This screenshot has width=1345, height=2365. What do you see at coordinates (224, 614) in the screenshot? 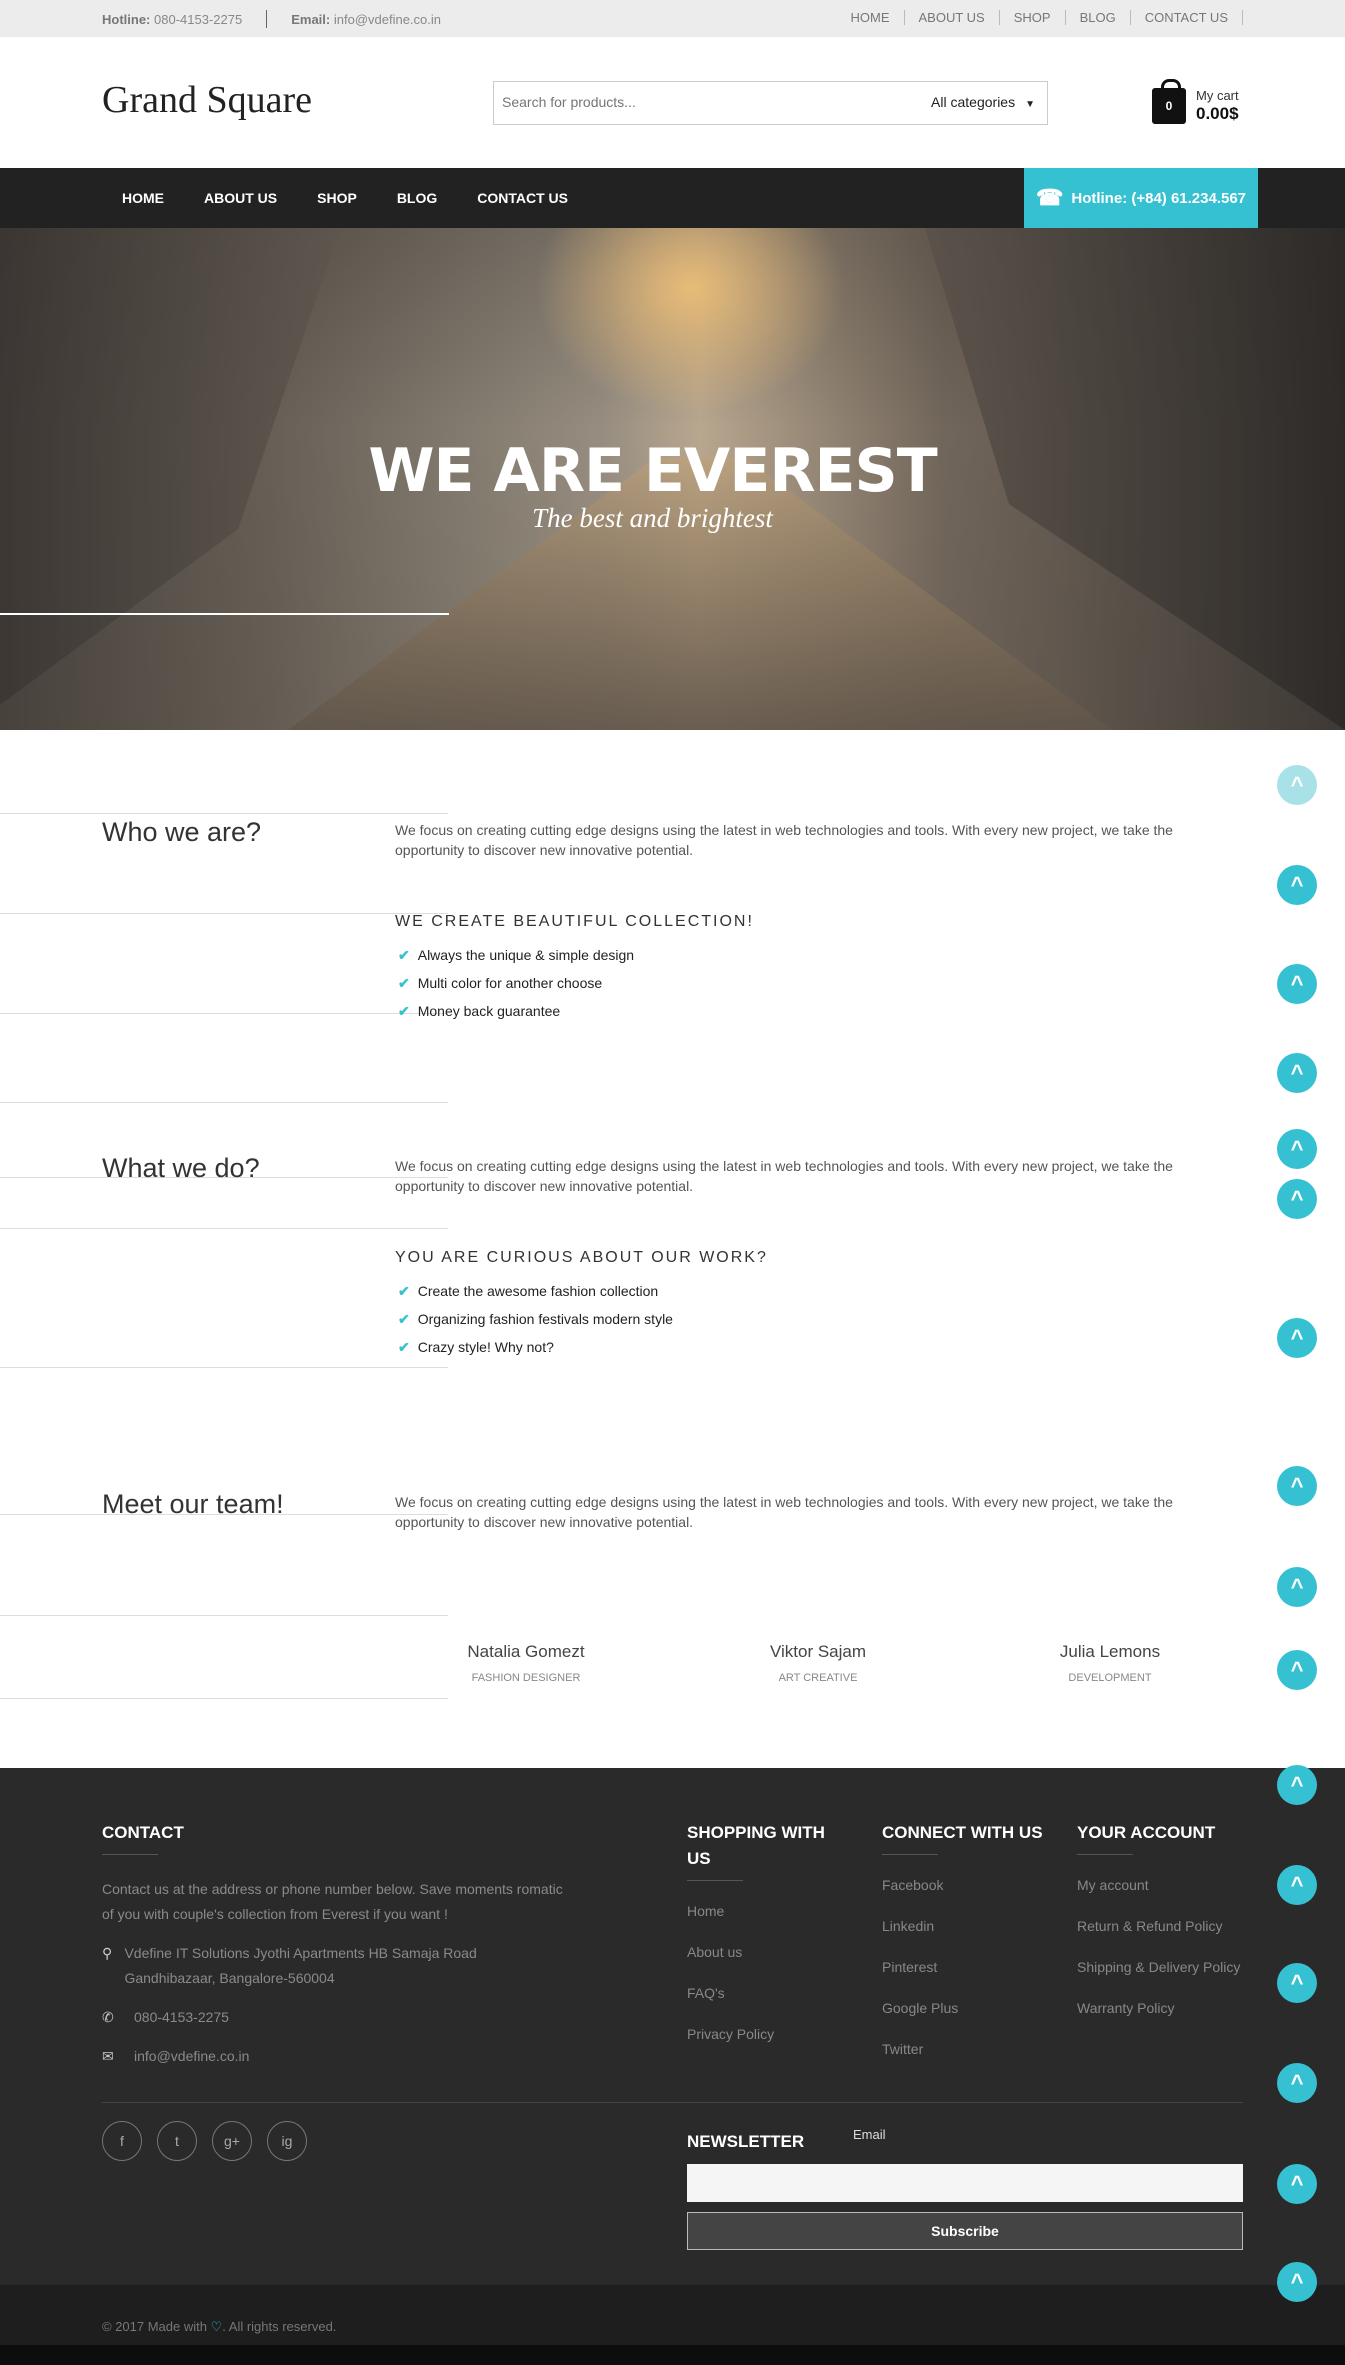
I see `hero-line` at bounding box center [224, 614].